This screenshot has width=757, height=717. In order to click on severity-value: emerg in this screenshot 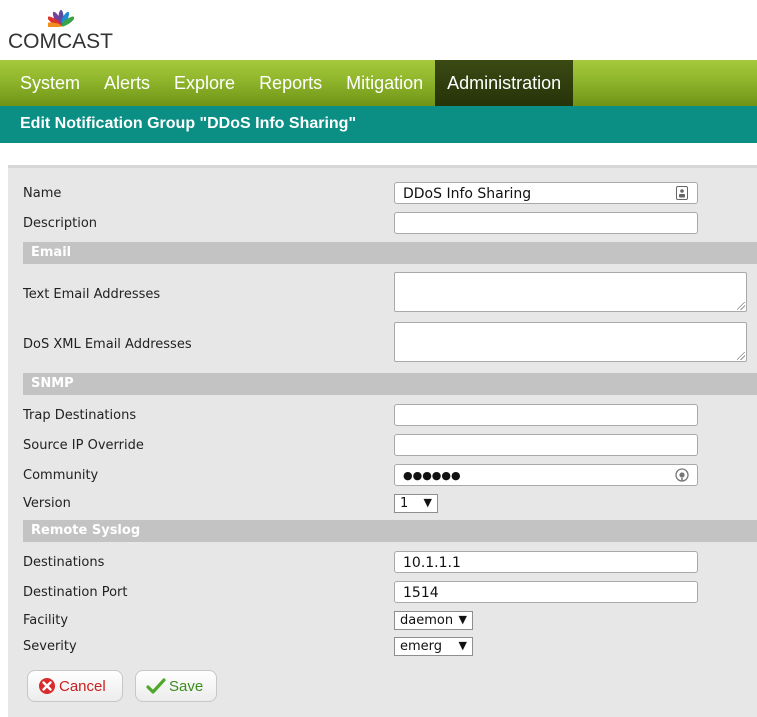, I will do `click(421, 646)`.